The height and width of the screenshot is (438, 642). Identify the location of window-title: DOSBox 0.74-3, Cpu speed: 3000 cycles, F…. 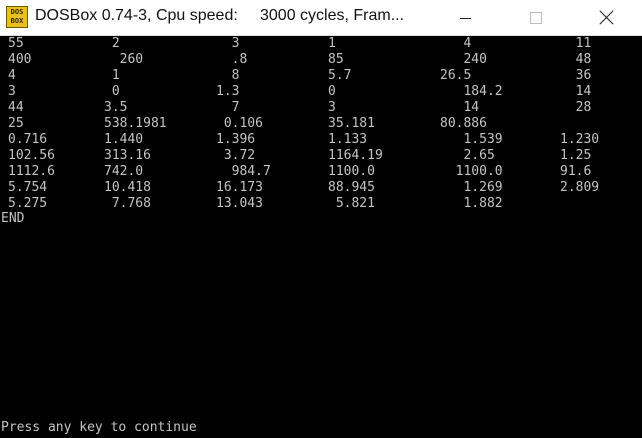
(220, 15).